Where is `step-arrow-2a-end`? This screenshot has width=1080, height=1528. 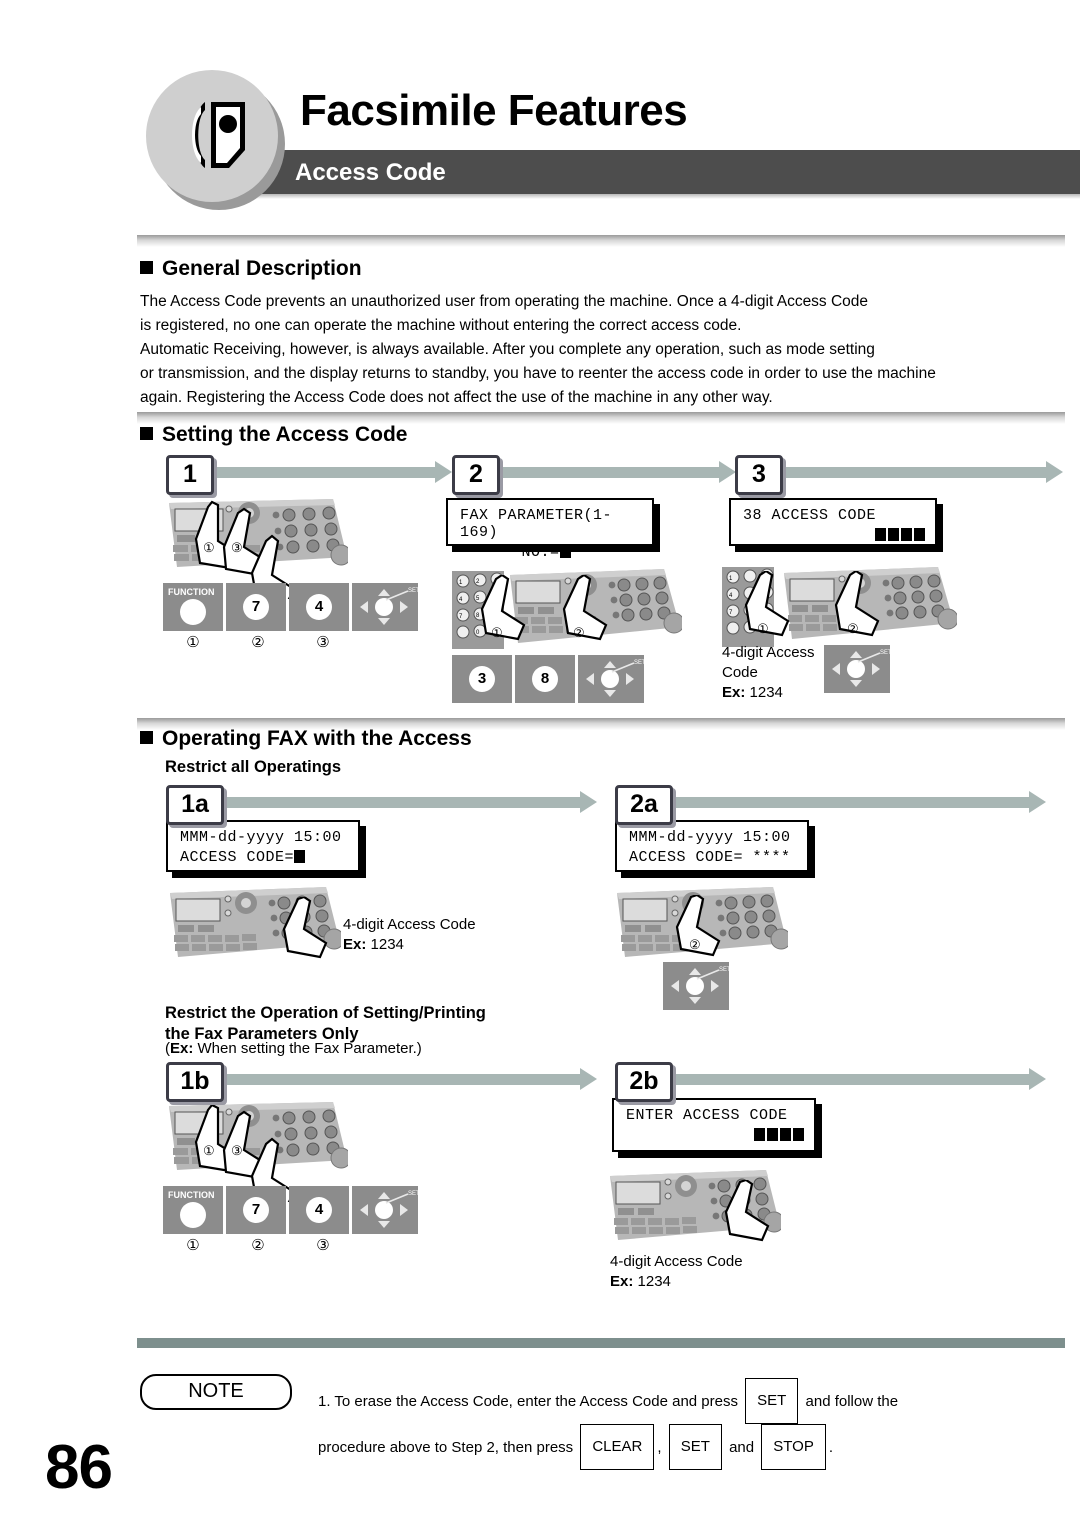 step-arrow-2a-end is located at coordinates (855, 802).